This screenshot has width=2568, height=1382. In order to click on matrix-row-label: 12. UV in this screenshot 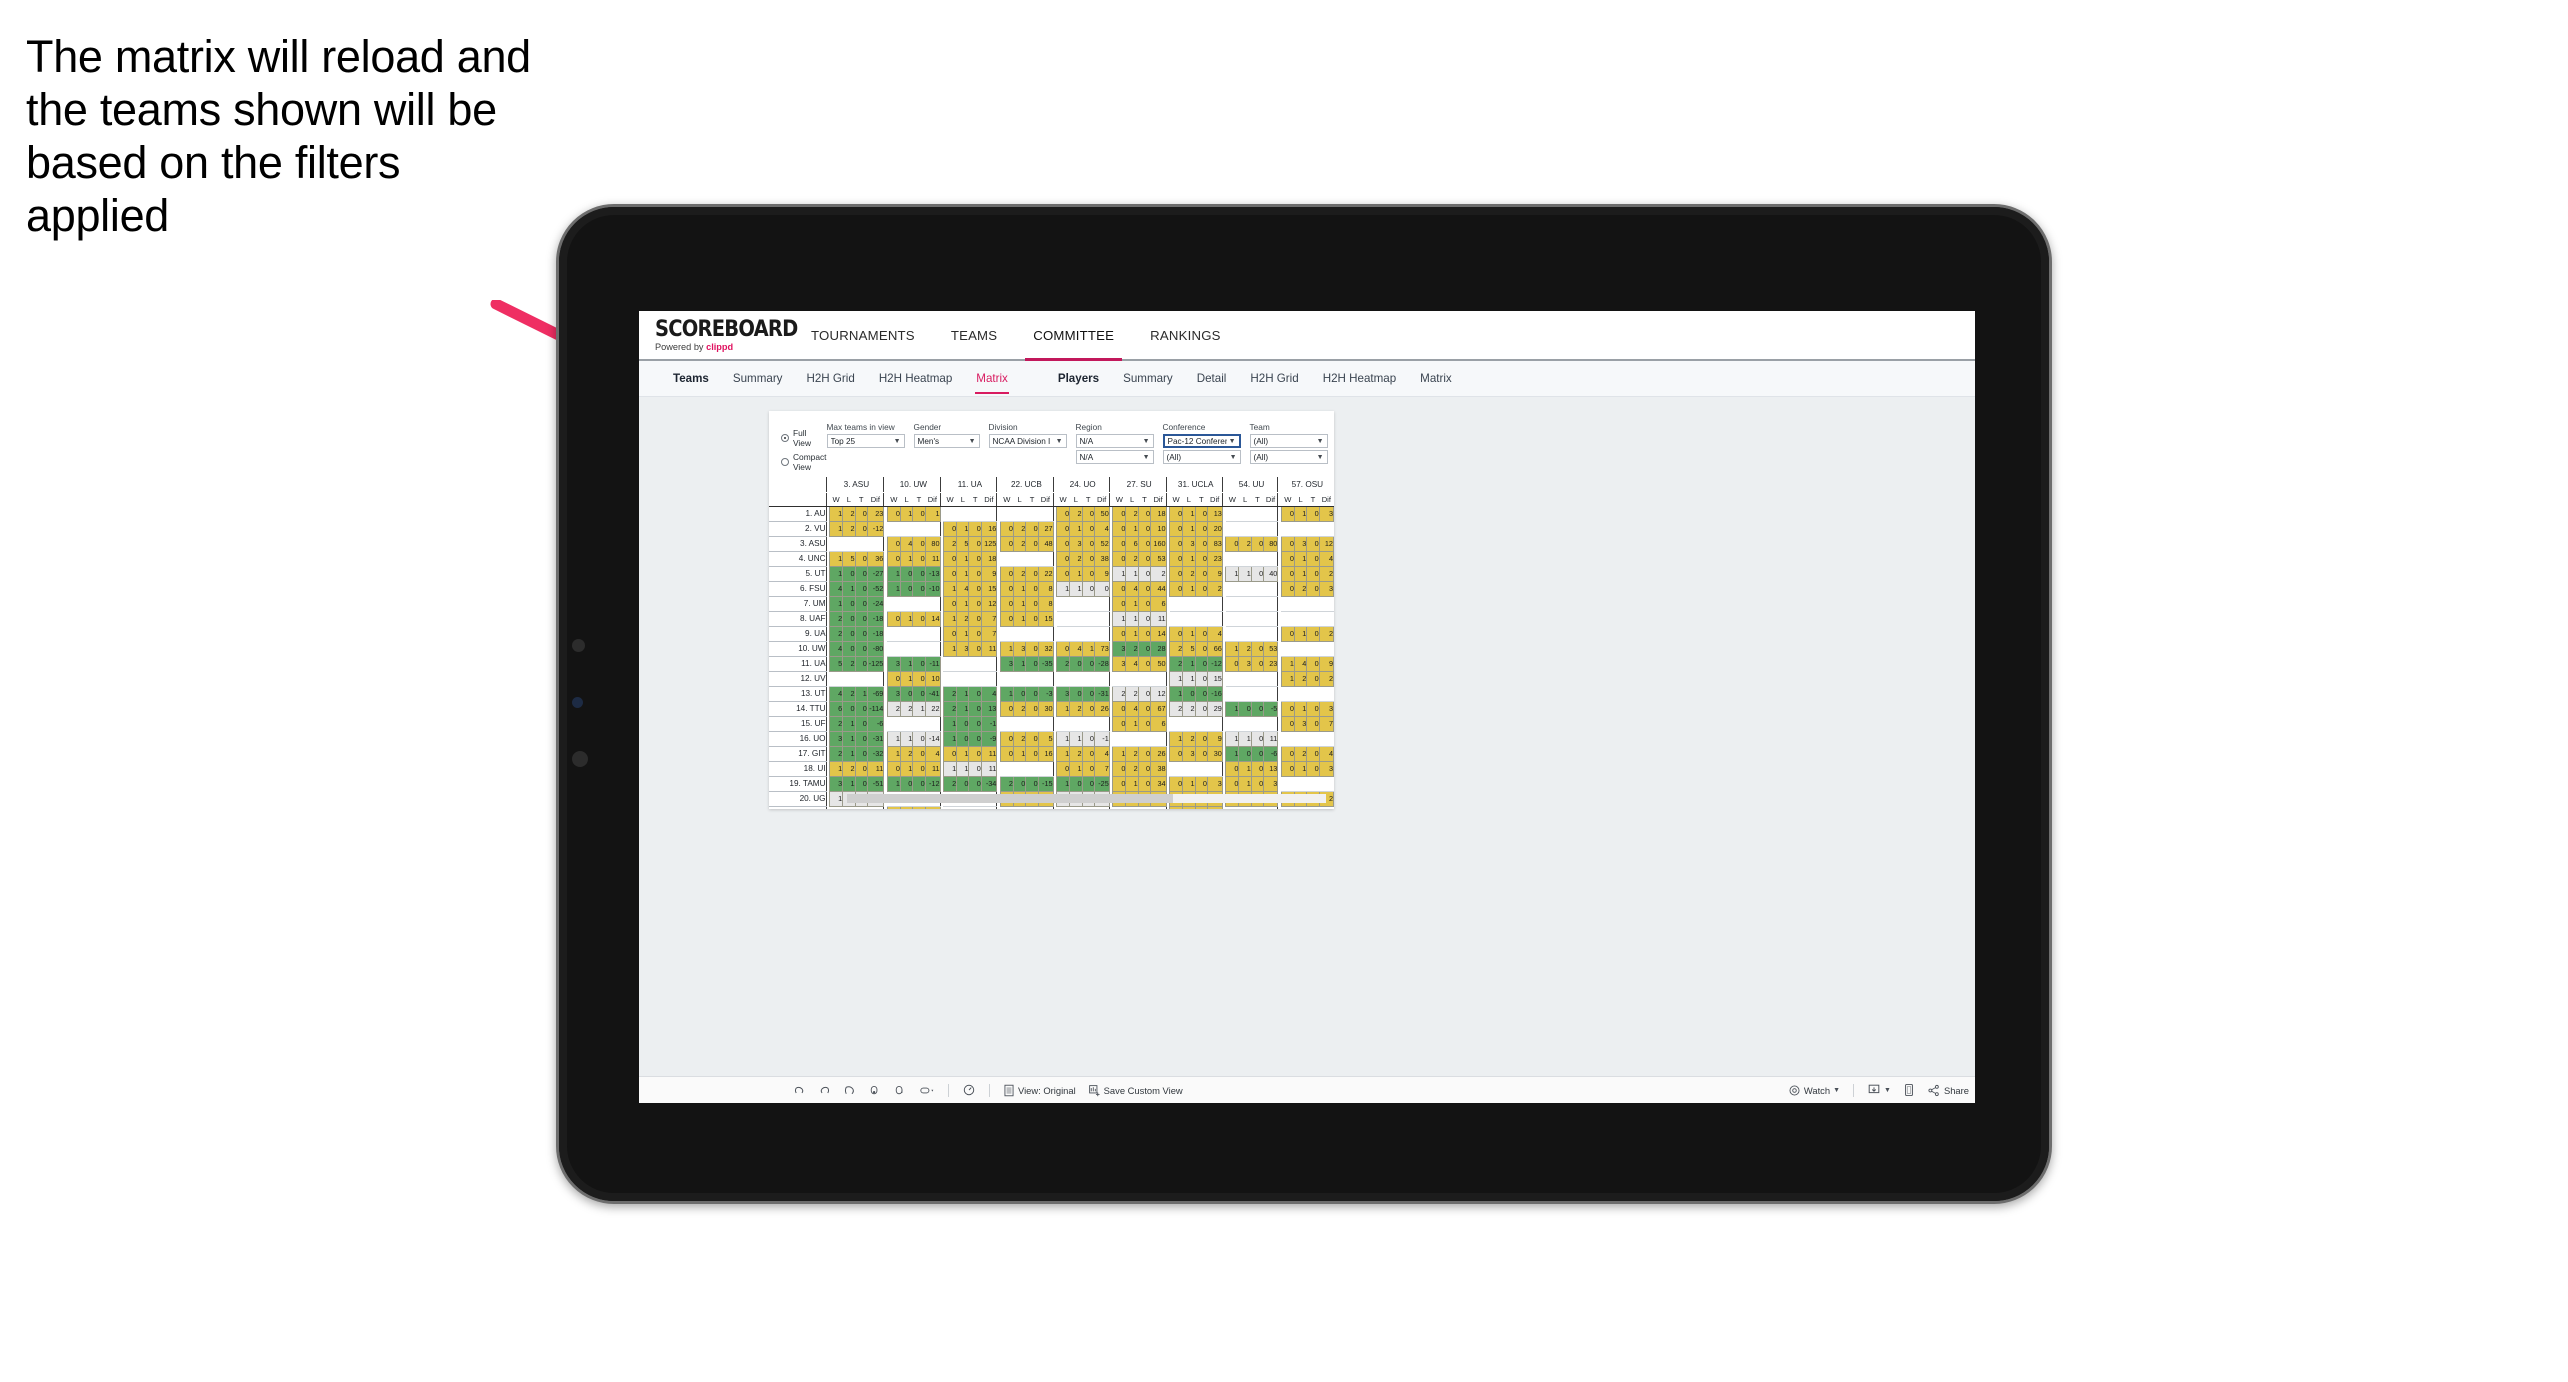, I will do `click(798, 679)`.